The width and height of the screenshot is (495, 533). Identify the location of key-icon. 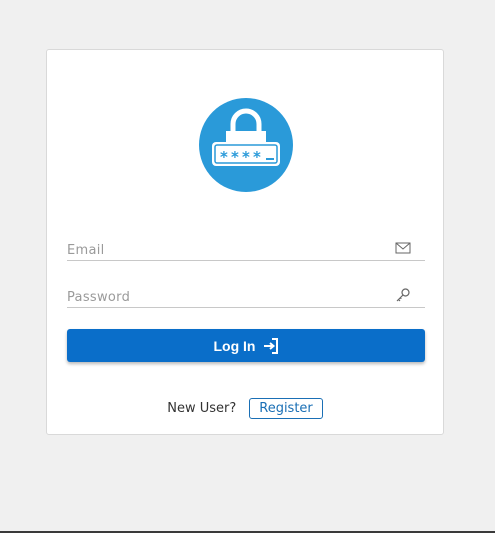
(403, 295).